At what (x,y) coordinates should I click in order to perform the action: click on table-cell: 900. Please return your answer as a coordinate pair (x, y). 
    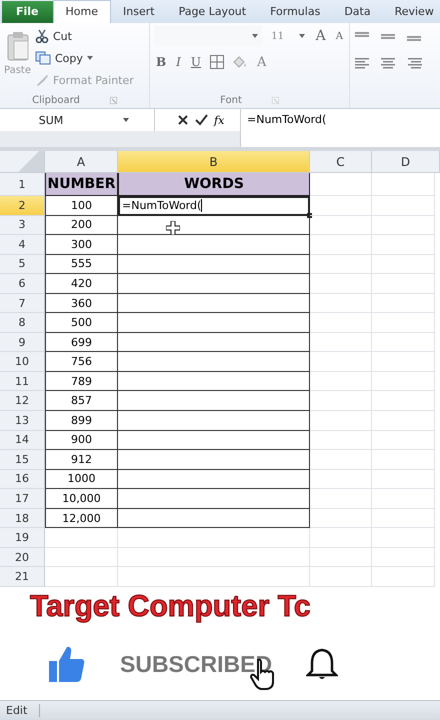
    Looking at the image, I should click on (81, 440).